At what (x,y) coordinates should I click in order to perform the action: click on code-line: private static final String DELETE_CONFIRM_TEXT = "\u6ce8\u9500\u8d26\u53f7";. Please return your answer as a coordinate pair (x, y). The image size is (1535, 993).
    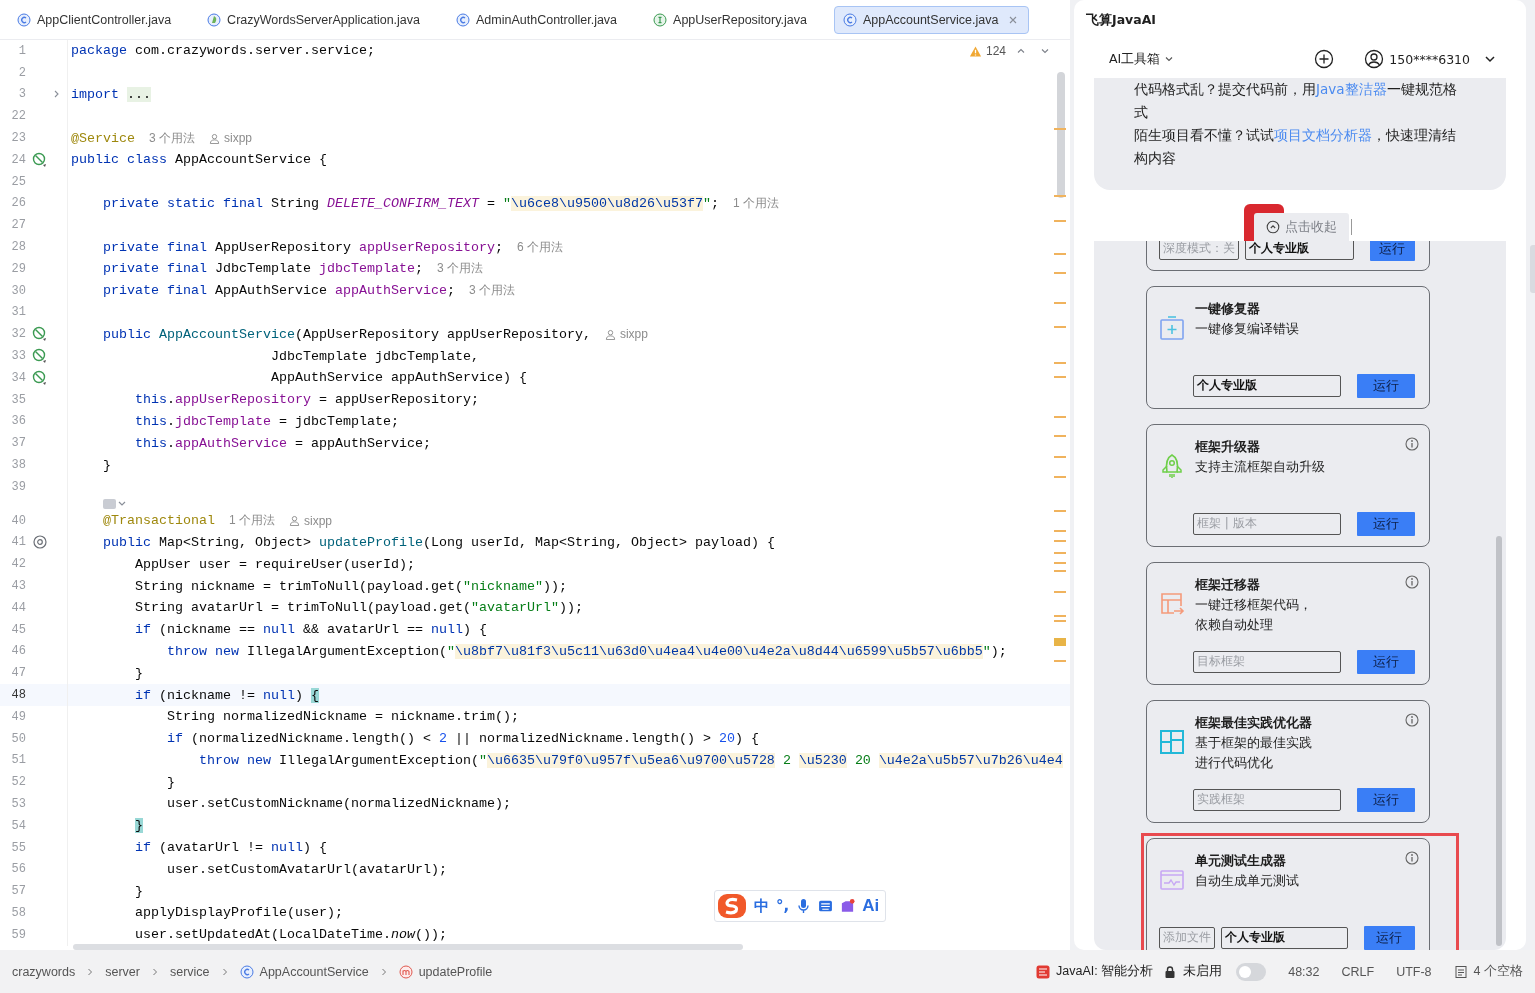
    Looking at the image, I should click on (410, 203).